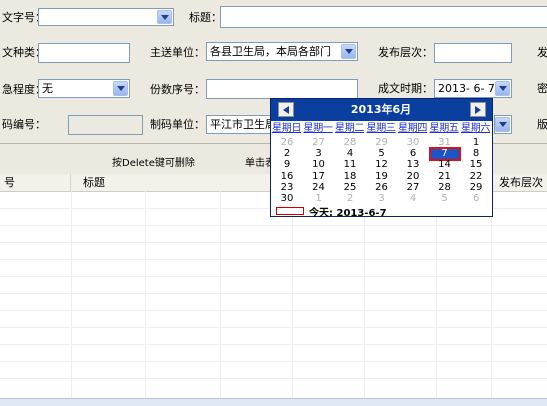 The image size is (547, 406). I want to click on chevron-right-icon, so click(478, 109).